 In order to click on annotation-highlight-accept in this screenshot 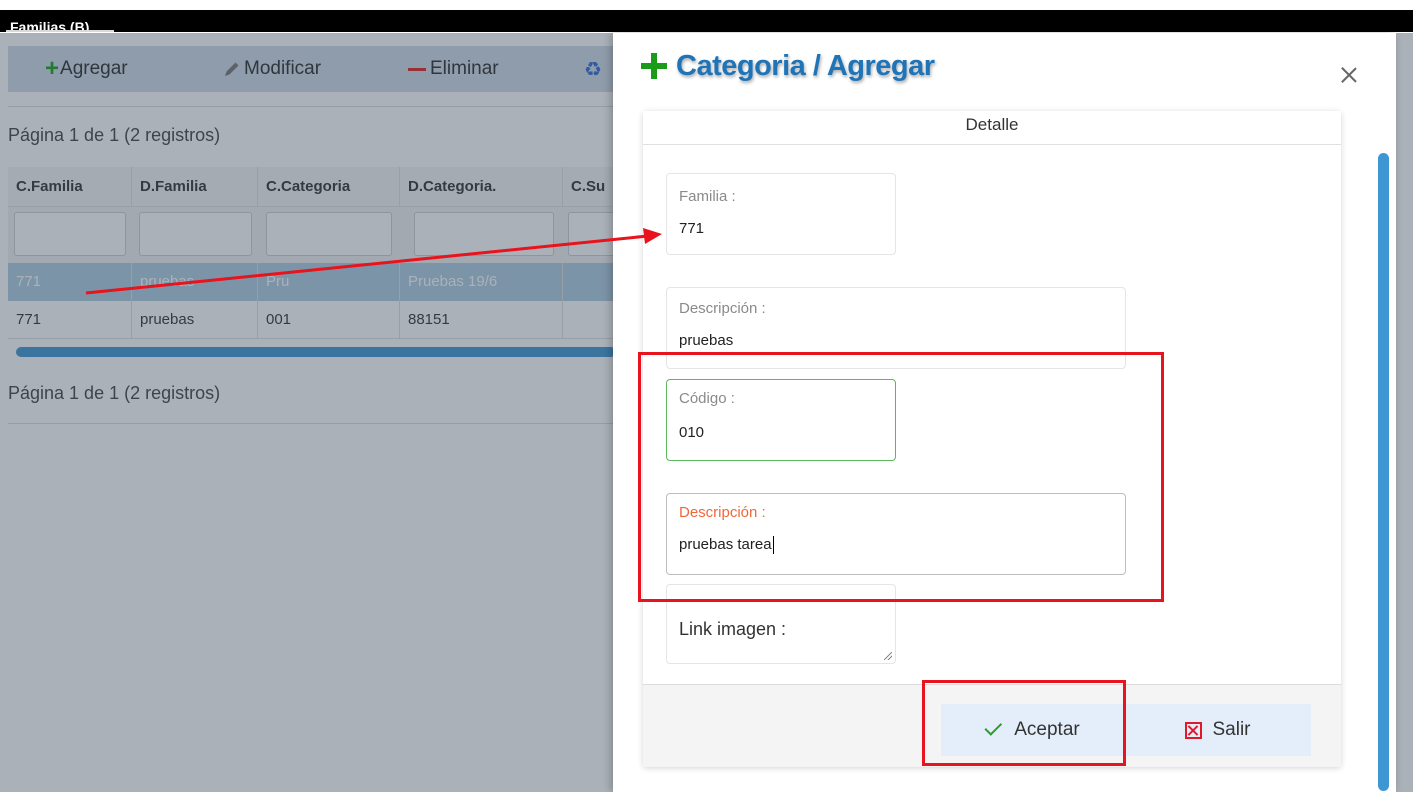, I will do `click(1024, 723)`.